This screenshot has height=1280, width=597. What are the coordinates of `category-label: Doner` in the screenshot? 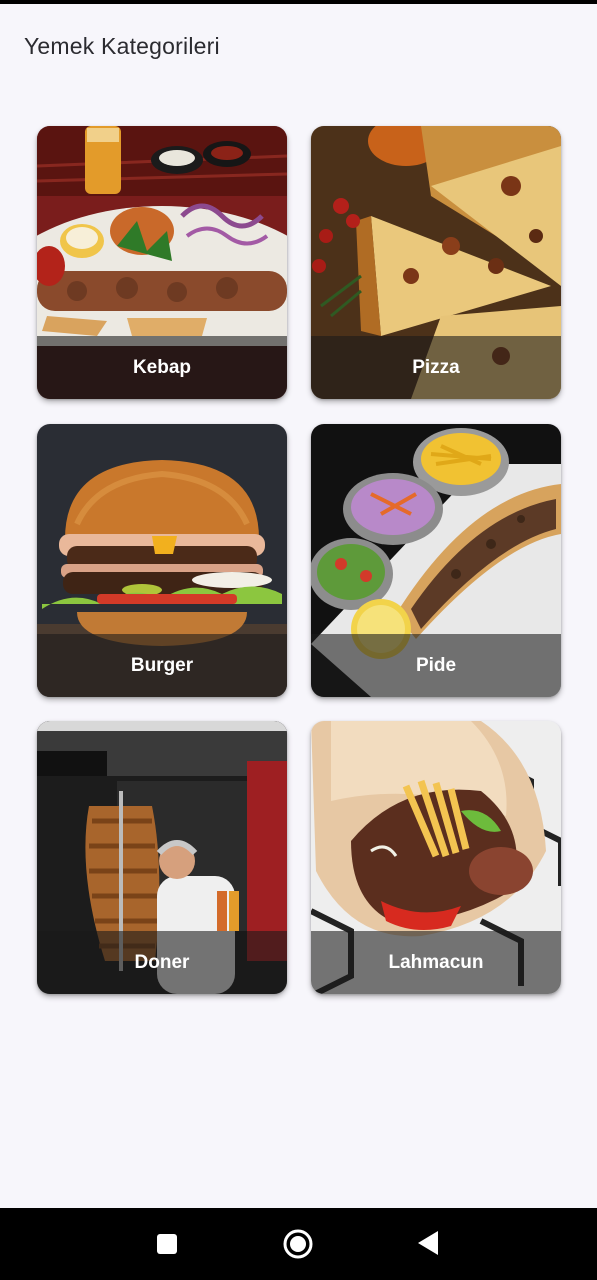 It's located at (162, 962).